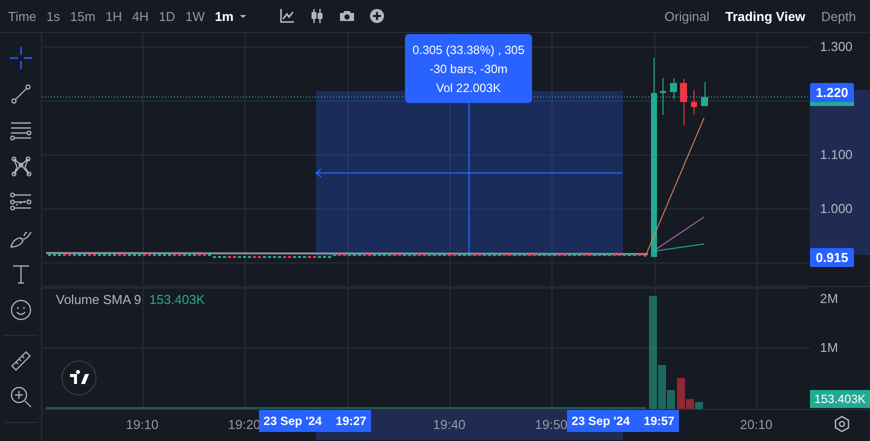  I want to click on time-label: 19:10, so click(142, 424).